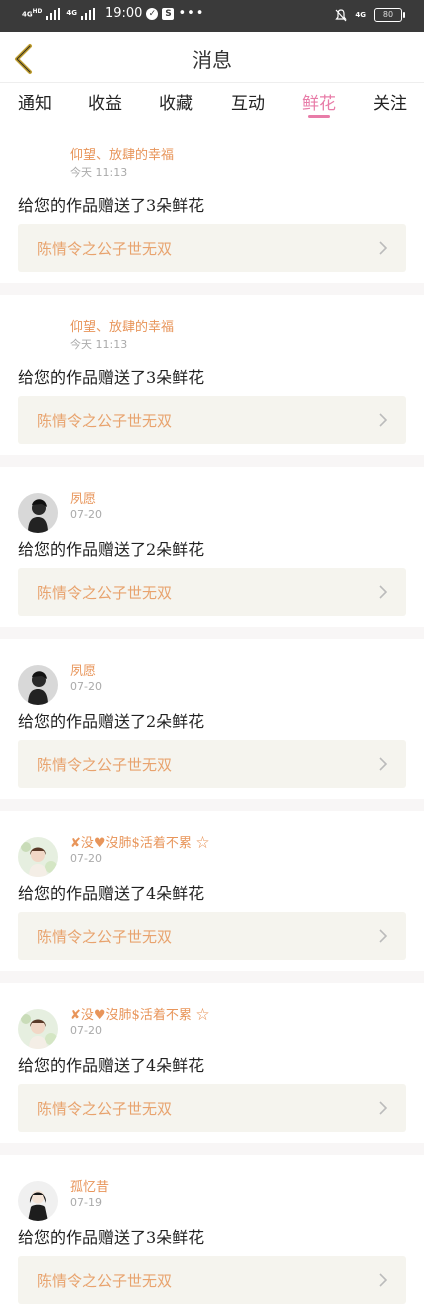 This screenshot has height=1315, width=424. Describe the element at coordinates (152, 13) in the screenshot. I see `check-circle-icon: ✓` at that location.